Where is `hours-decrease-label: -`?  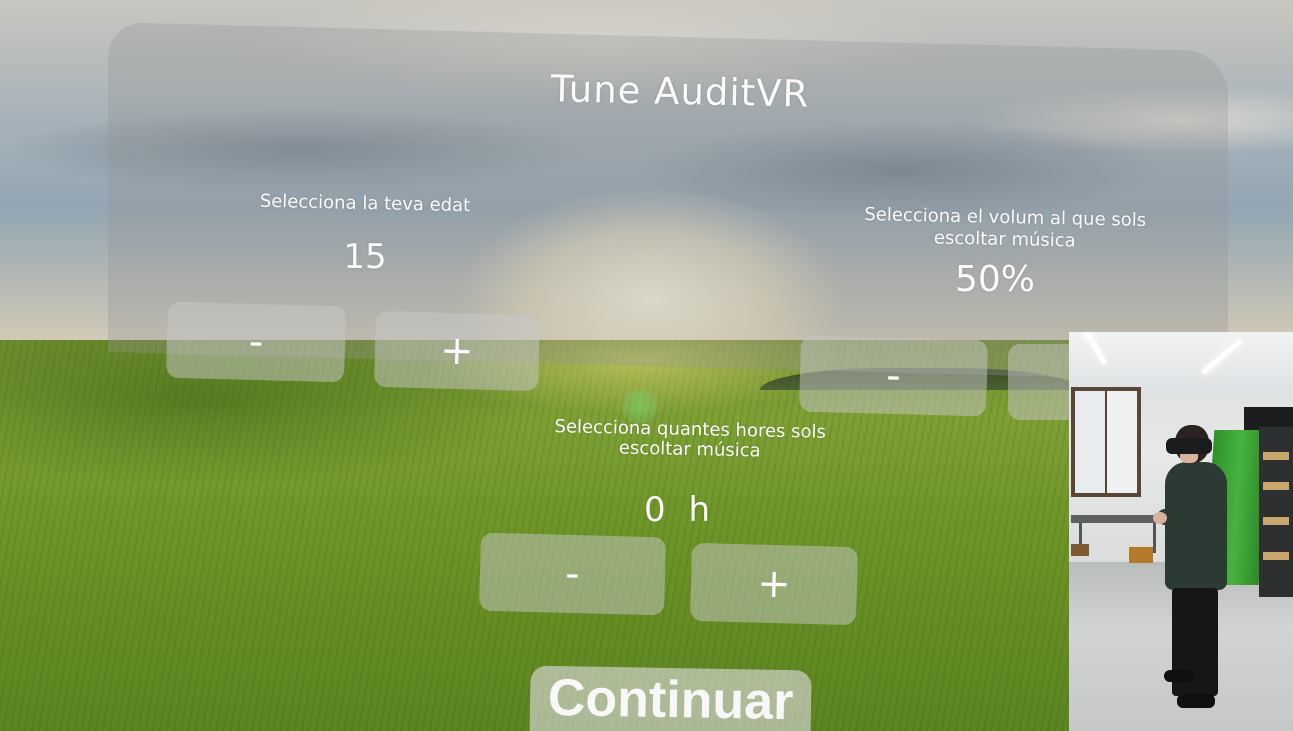 hours-decrease-label: - is located at coordinates (572, 574).